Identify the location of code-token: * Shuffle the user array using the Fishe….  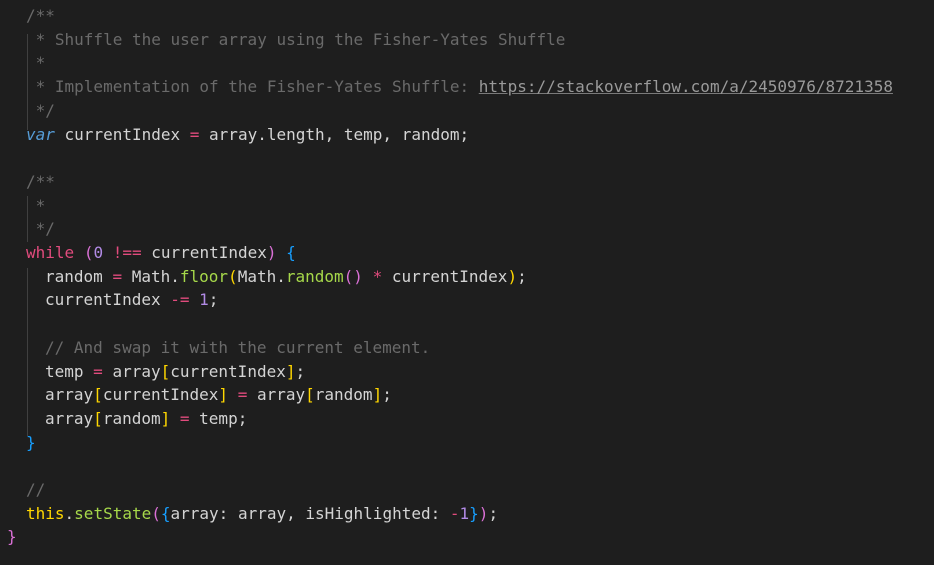
(296, 39).